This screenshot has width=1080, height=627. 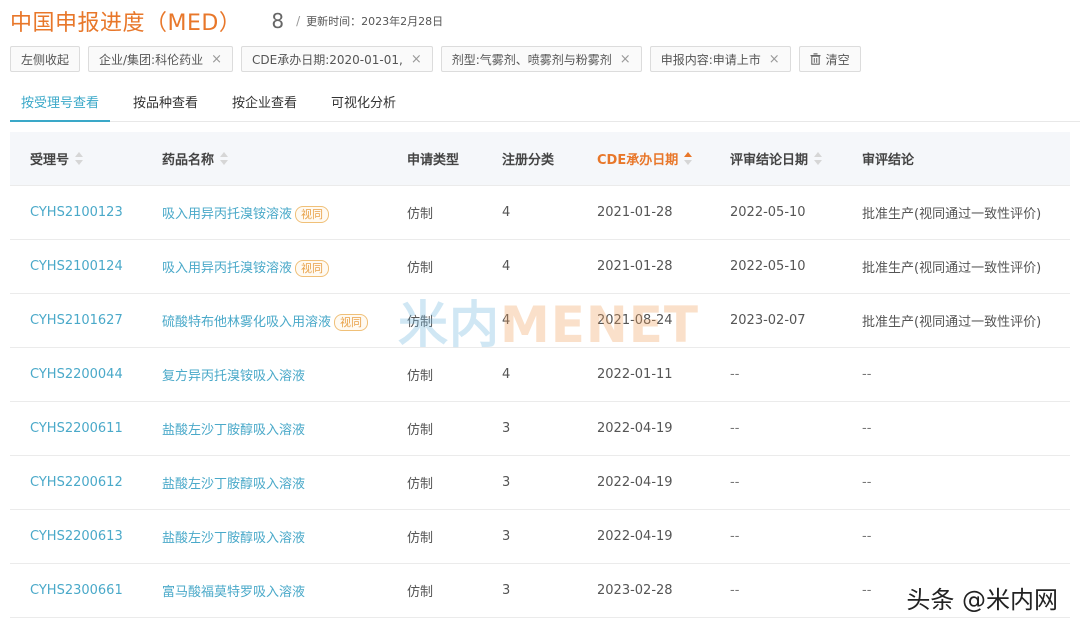 What do you see at coordinates (888, 160) in the screenshot?
I see `column-header-review-conclusion: 审评结论` at bounding box center [888, 160].